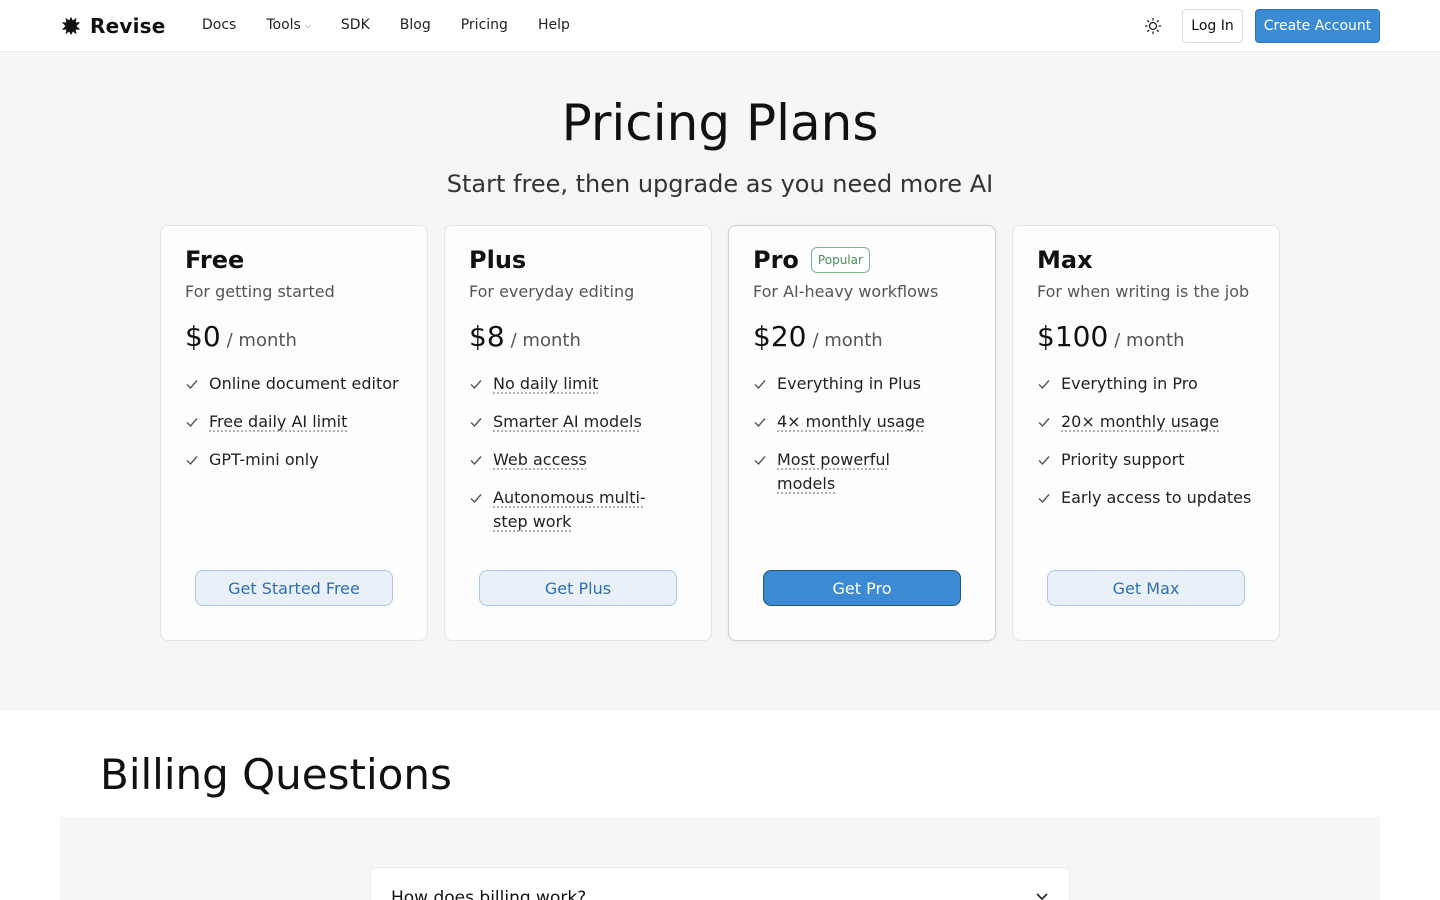 Image resolution: width=1440 pixels, height=900 pixels. What do you see at coordinates (851, 422) in the screenshot?
I see `feature-text-tooltip: 4× monthly usage` at bounding box center [851, 422].